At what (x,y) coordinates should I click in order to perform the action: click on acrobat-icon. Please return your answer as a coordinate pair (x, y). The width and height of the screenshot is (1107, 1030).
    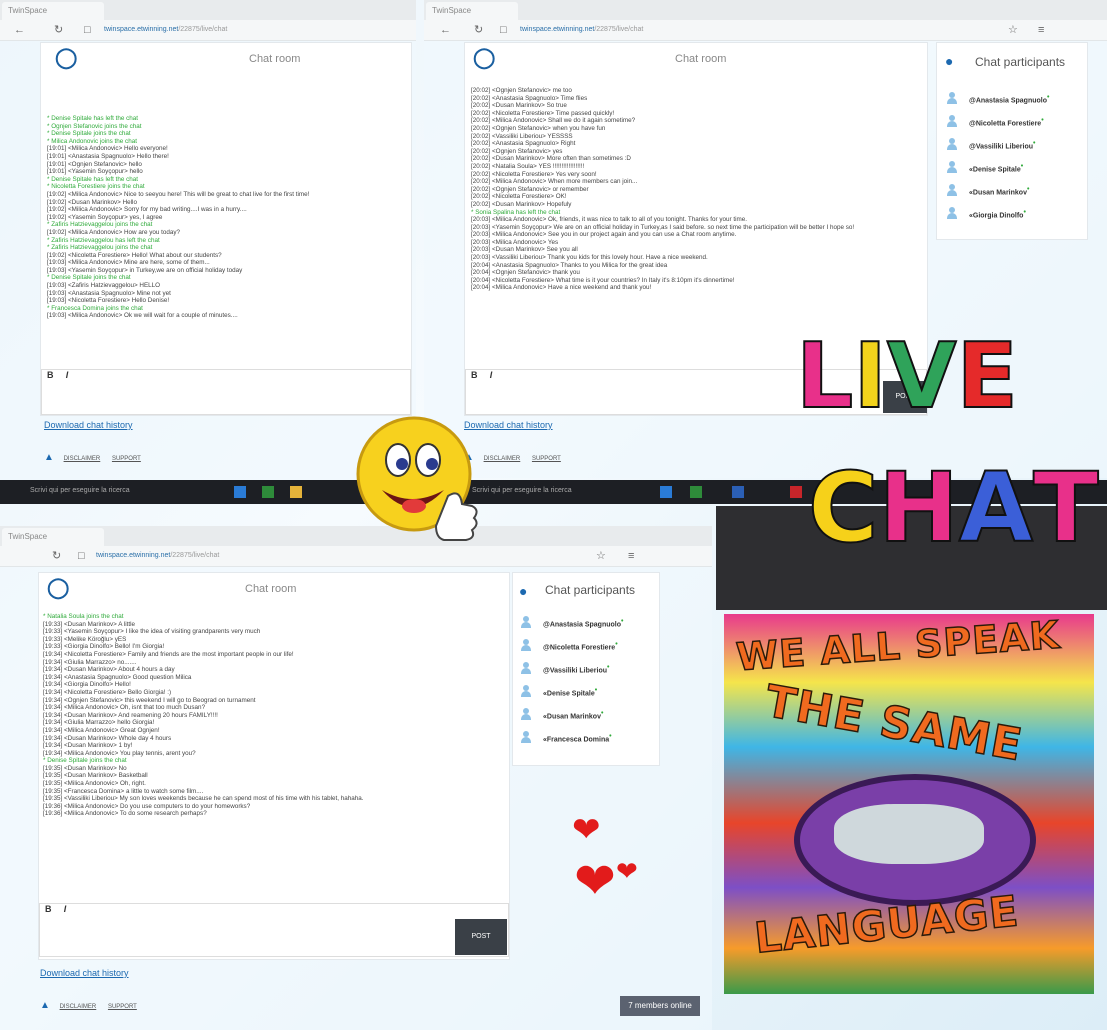
    Looking at the image, I should click on (796, 492).